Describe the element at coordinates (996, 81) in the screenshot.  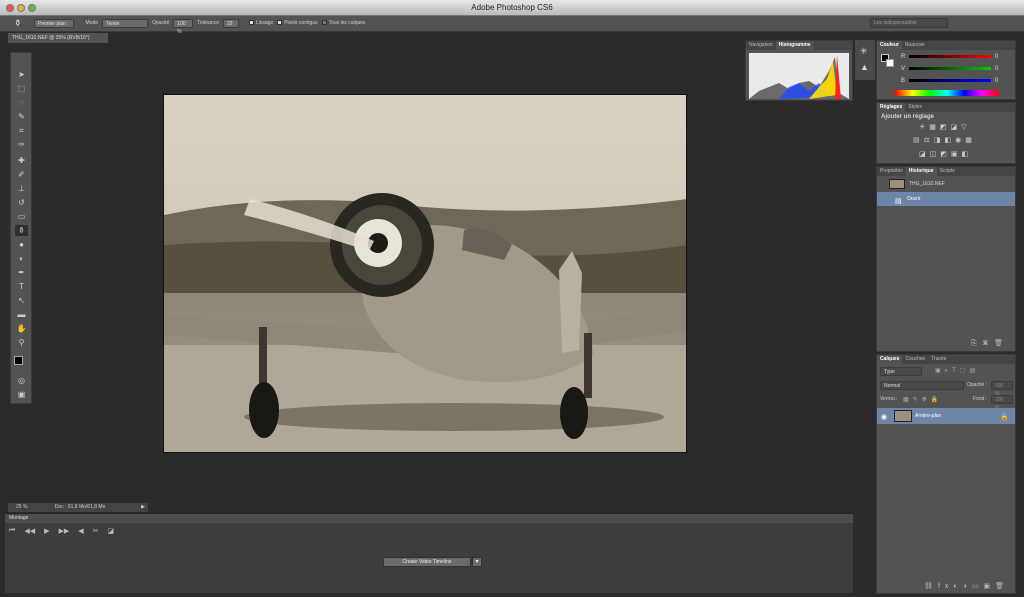
I see `b-value: 0` at that location.